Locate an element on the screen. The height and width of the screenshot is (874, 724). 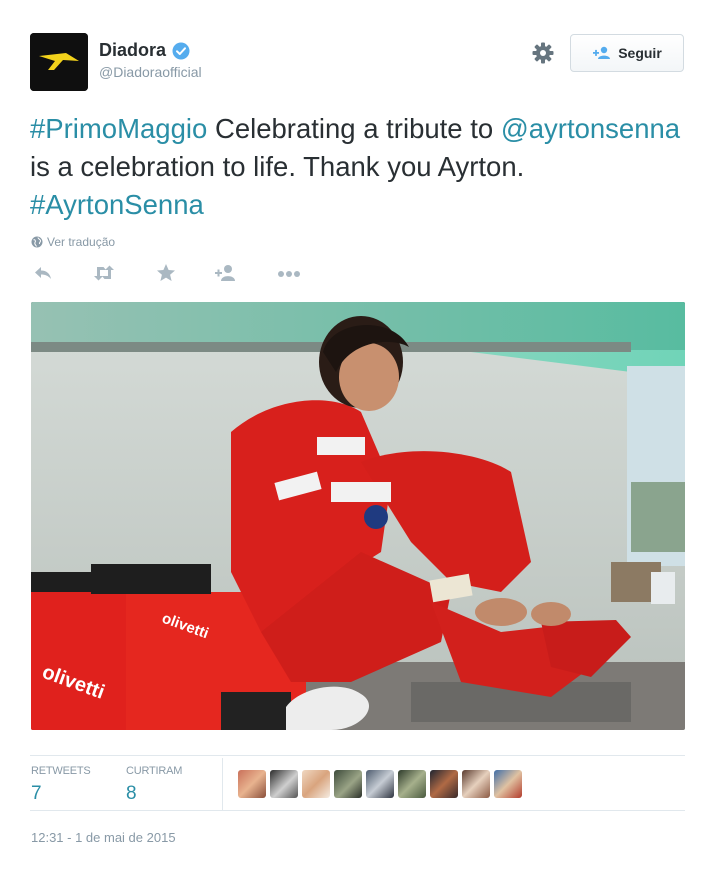
more-icon is located at coordinates (289, 273).